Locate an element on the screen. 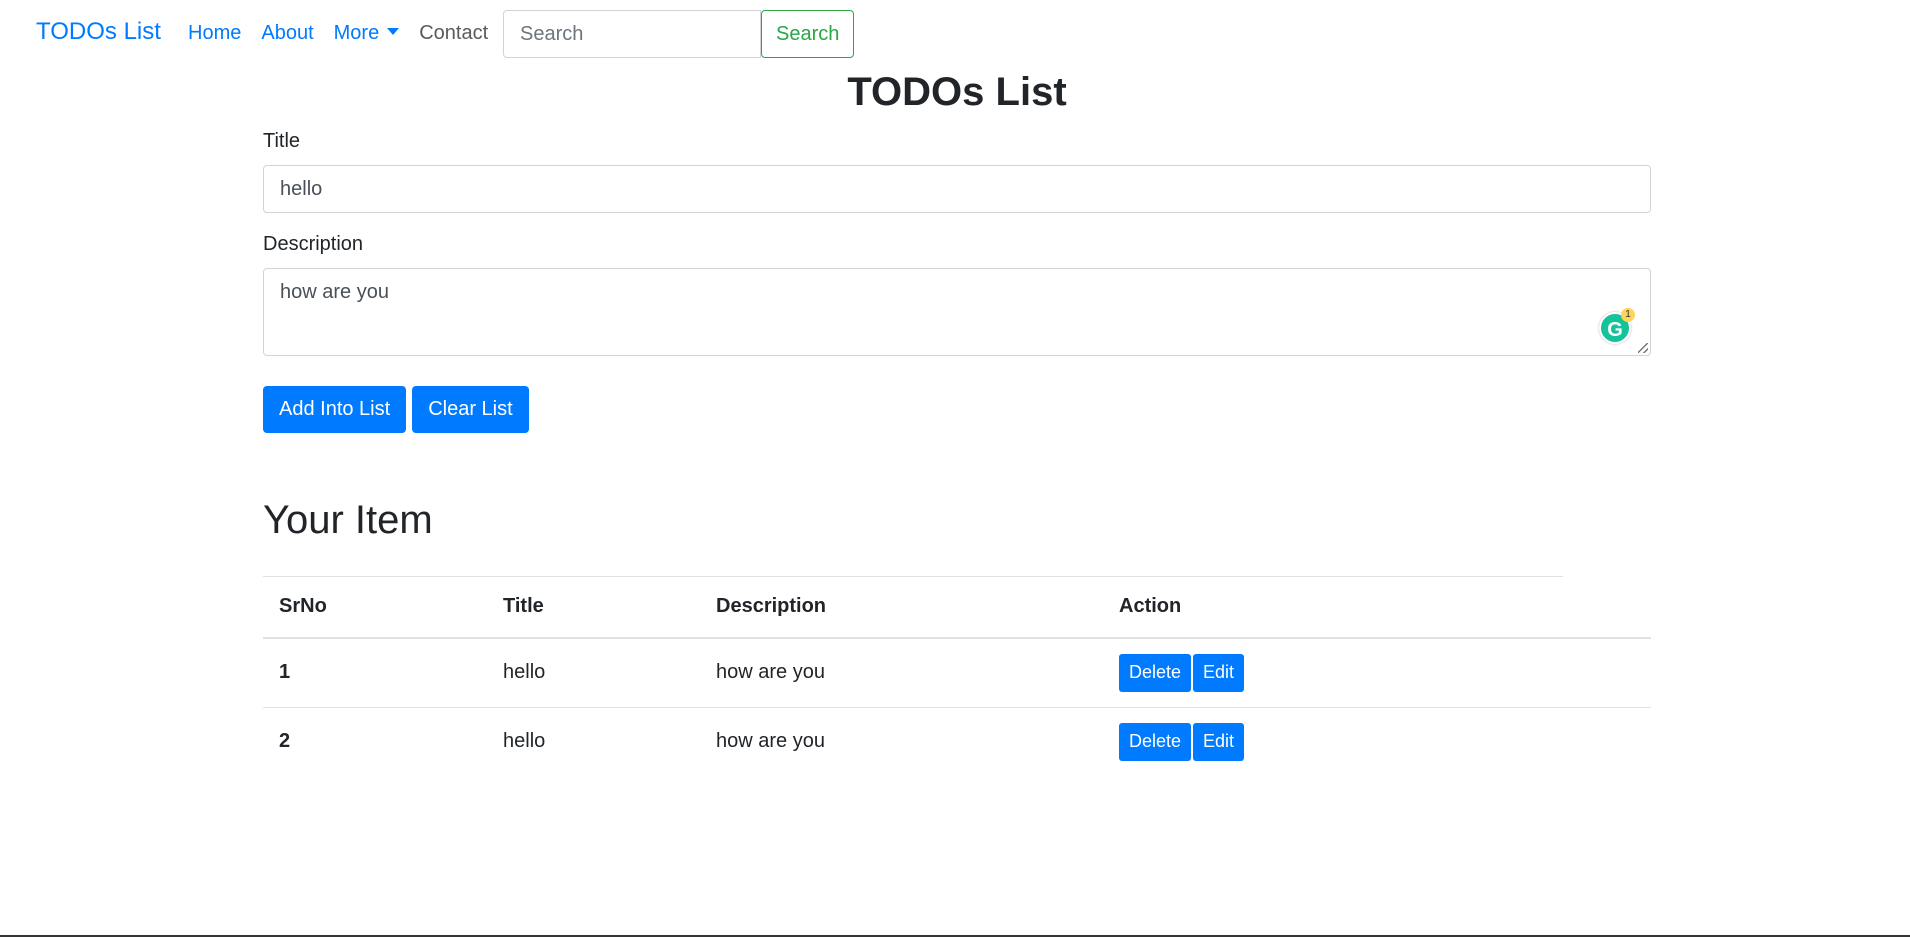 The width and height of the screenshot is (1910, 937). grammarly-badge: 1 is located at coordinates (1628, 315).